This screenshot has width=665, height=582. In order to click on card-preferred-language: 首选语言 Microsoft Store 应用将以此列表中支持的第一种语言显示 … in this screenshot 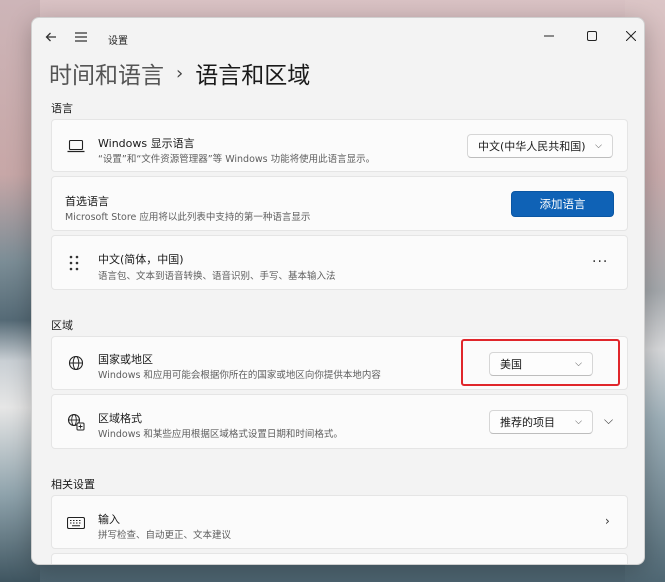, I will do `click(339, 203)`.